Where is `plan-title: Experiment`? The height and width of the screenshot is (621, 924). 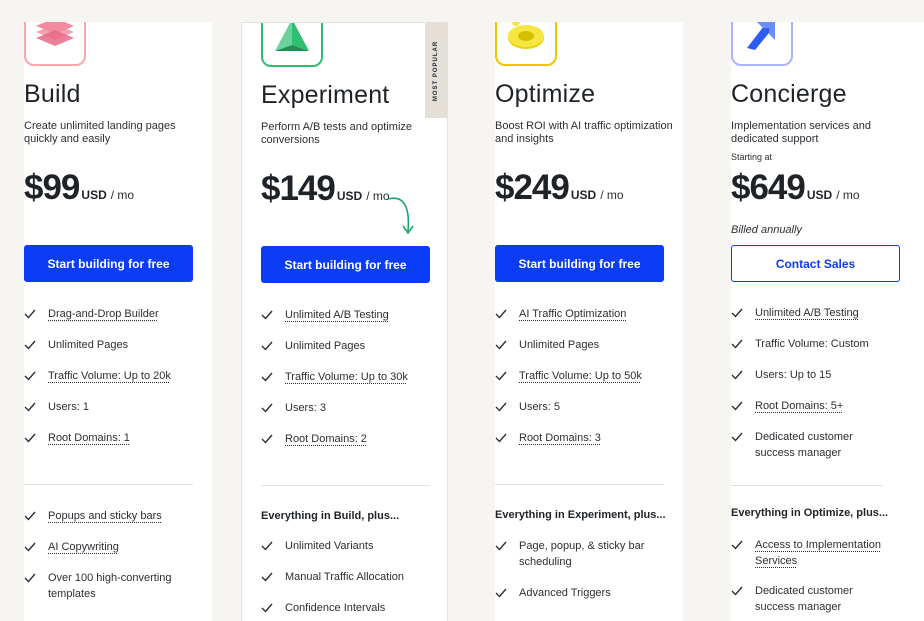
plan-title: Experiment is located at coordinates (325, 95).